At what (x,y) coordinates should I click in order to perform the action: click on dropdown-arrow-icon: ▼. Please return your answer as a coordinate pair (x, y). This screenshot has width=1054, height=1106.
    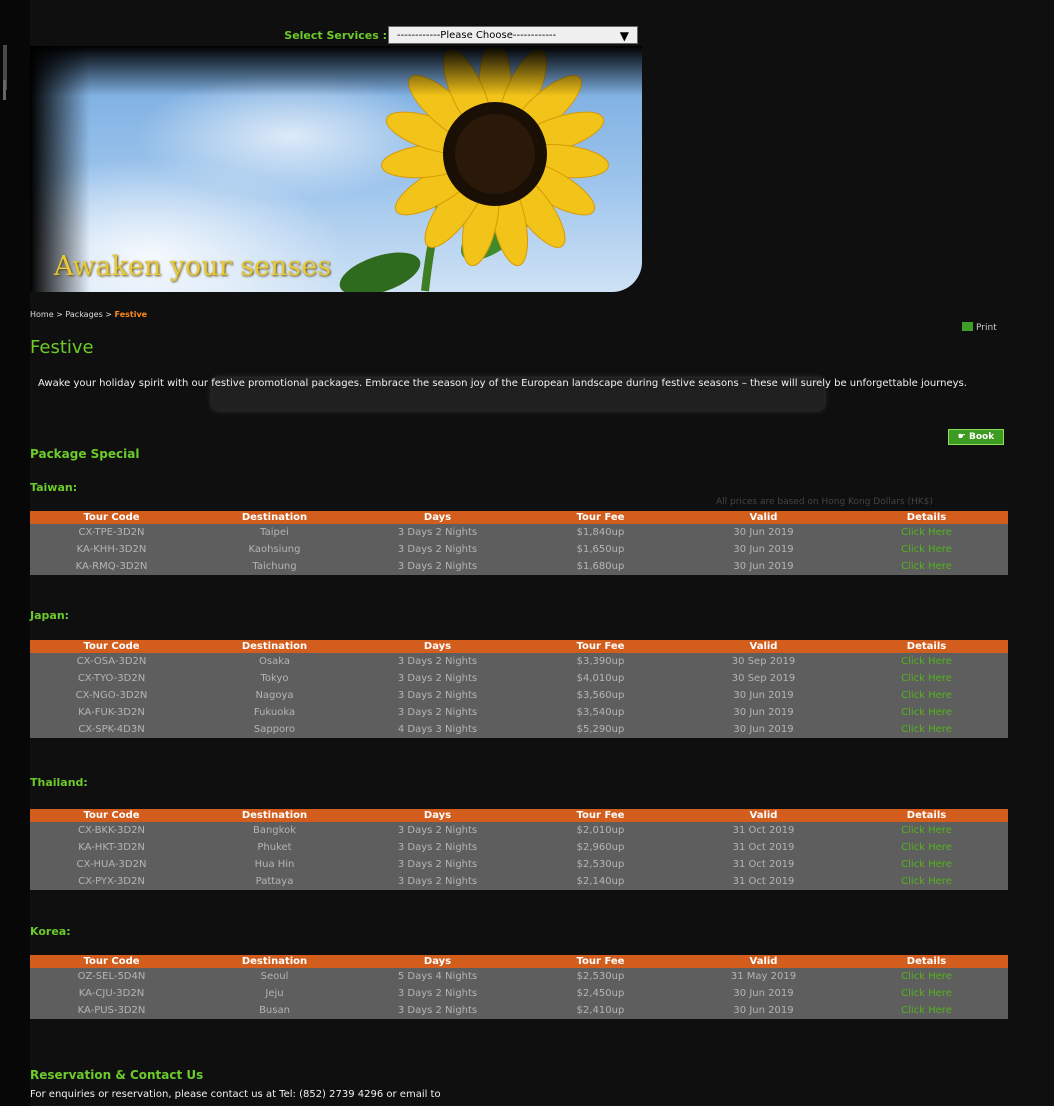
    Looking at the image, I should click on (624, 36).